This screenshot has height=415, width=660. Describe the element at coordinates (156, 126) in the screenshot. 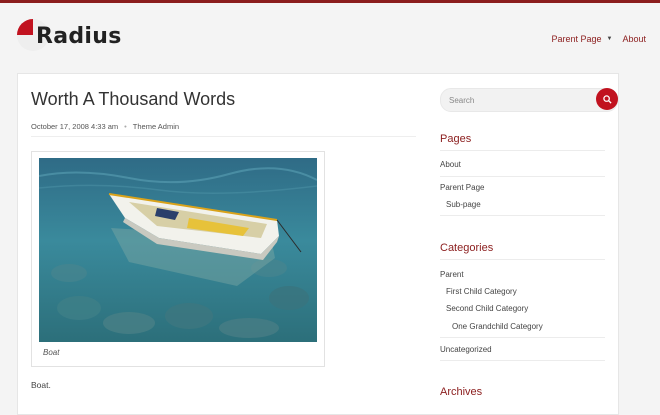

I see `post-author: Theme Admin` at that location.